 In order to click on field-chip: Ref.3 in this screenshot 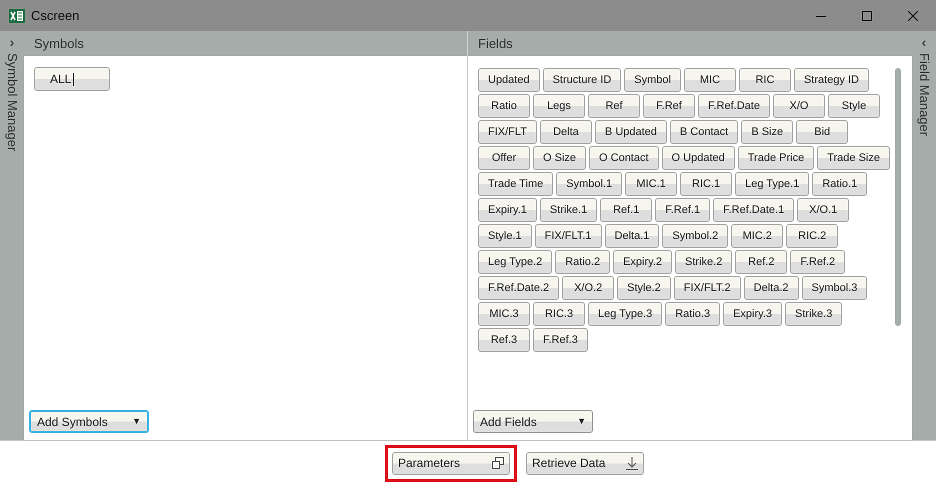, I will do `click(504, 340)`.